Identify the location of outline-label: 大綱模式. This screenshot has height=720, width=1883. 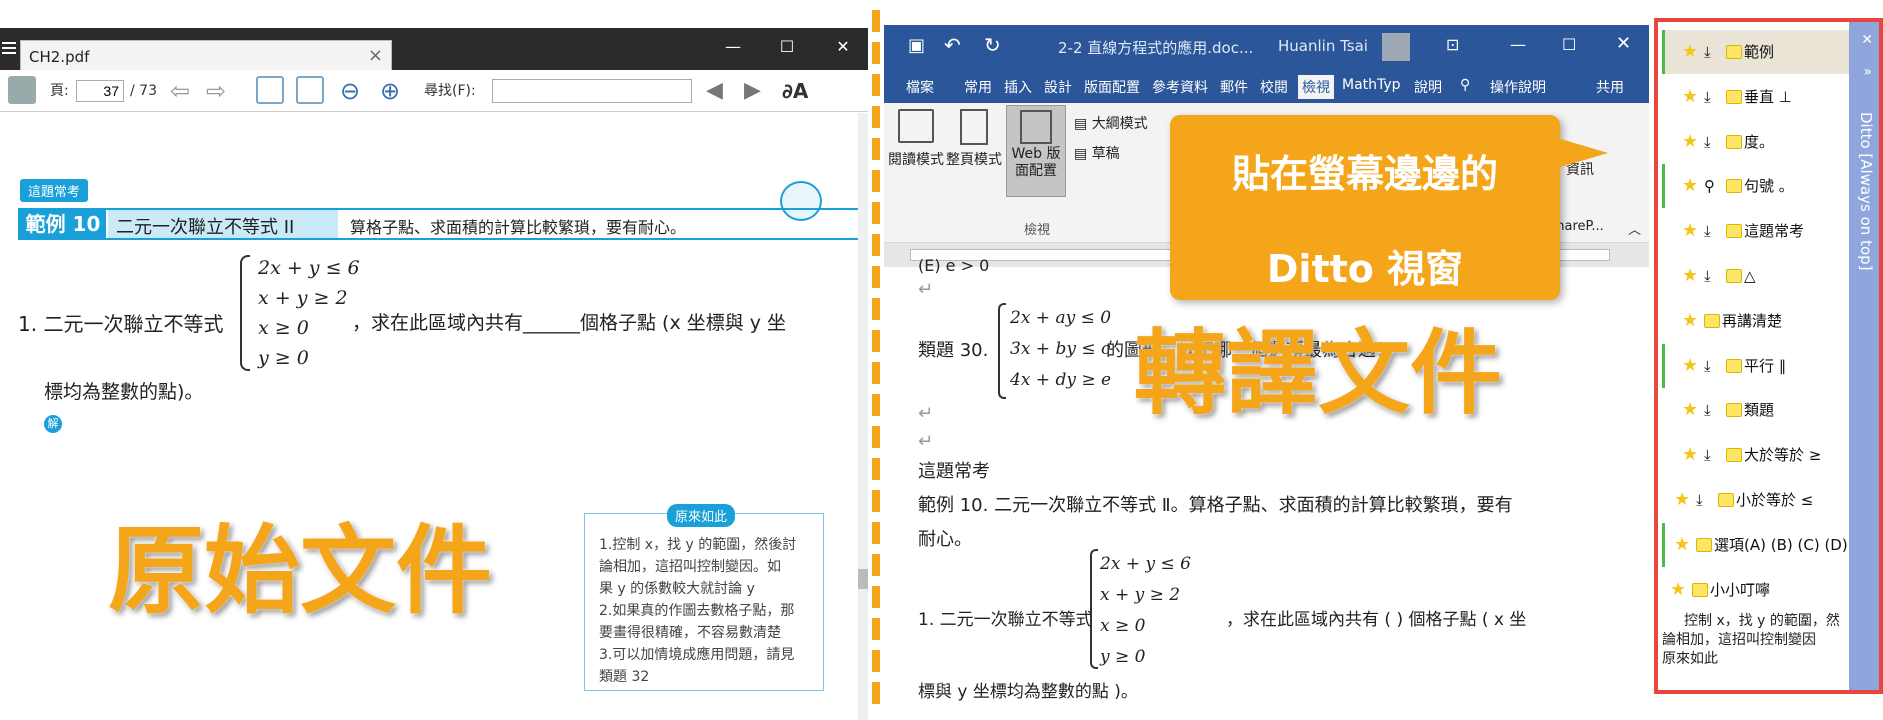
(1119, 124).